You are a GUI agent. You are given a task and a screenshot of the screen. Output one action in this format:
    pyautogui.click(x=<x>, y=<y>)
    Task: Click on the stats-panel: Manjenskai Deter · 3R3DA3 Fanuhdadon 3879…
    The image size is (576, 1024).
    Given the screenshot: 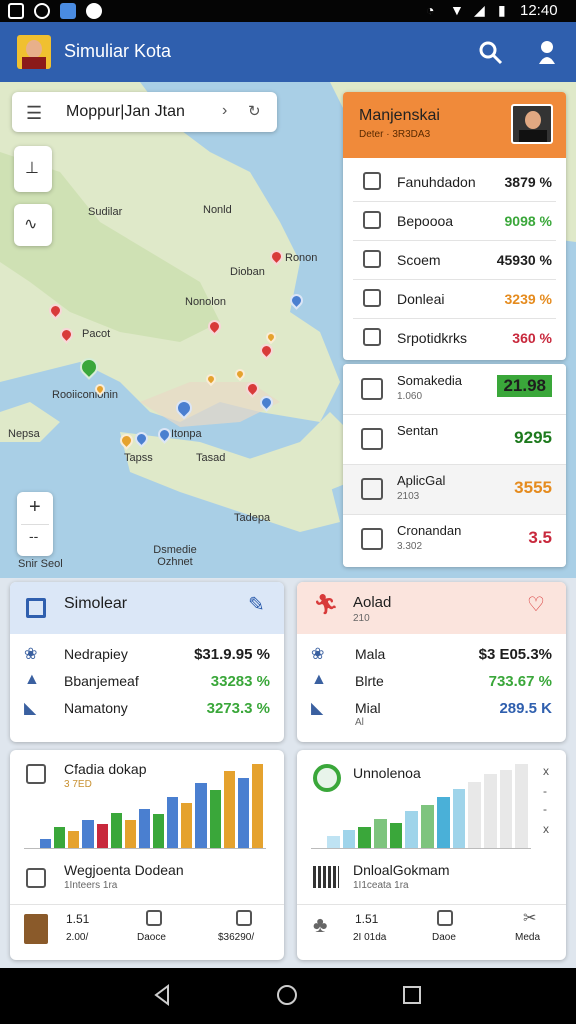 What is the action you would take?
    pyautogui.click(x=454, y=226)
    